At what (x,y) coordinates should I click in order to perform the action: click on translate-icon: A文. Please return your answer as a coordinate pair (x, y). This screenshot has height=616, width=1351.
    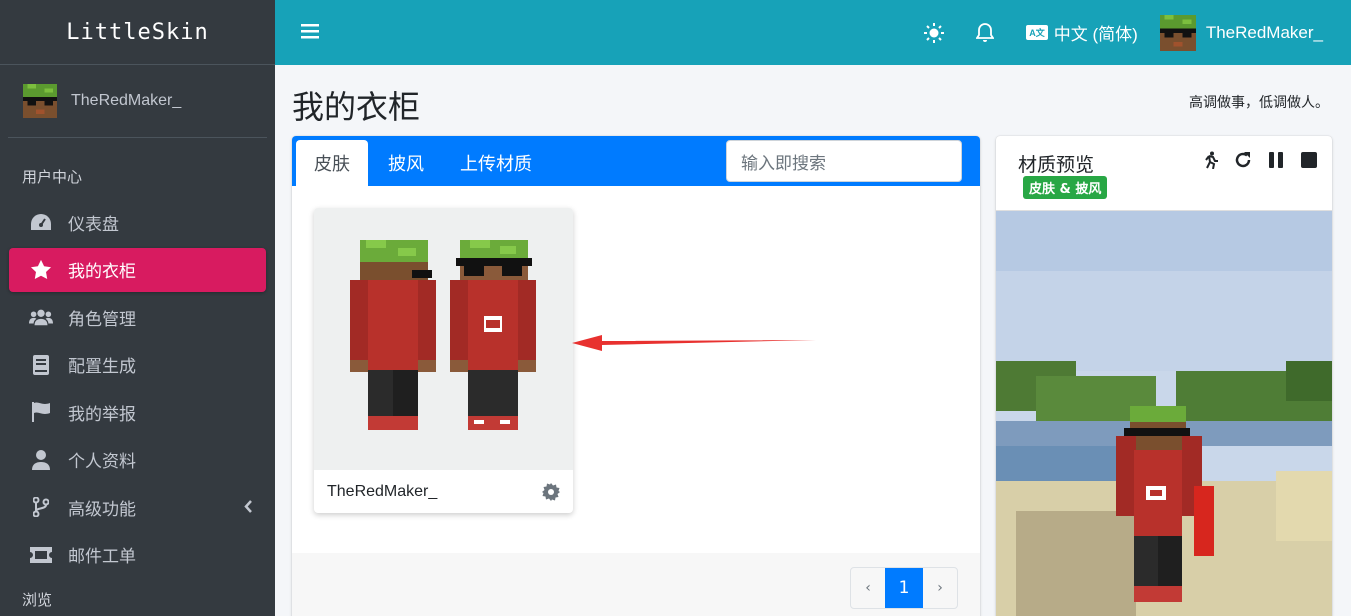
    Looking at the image, I should click on (1037, 32).